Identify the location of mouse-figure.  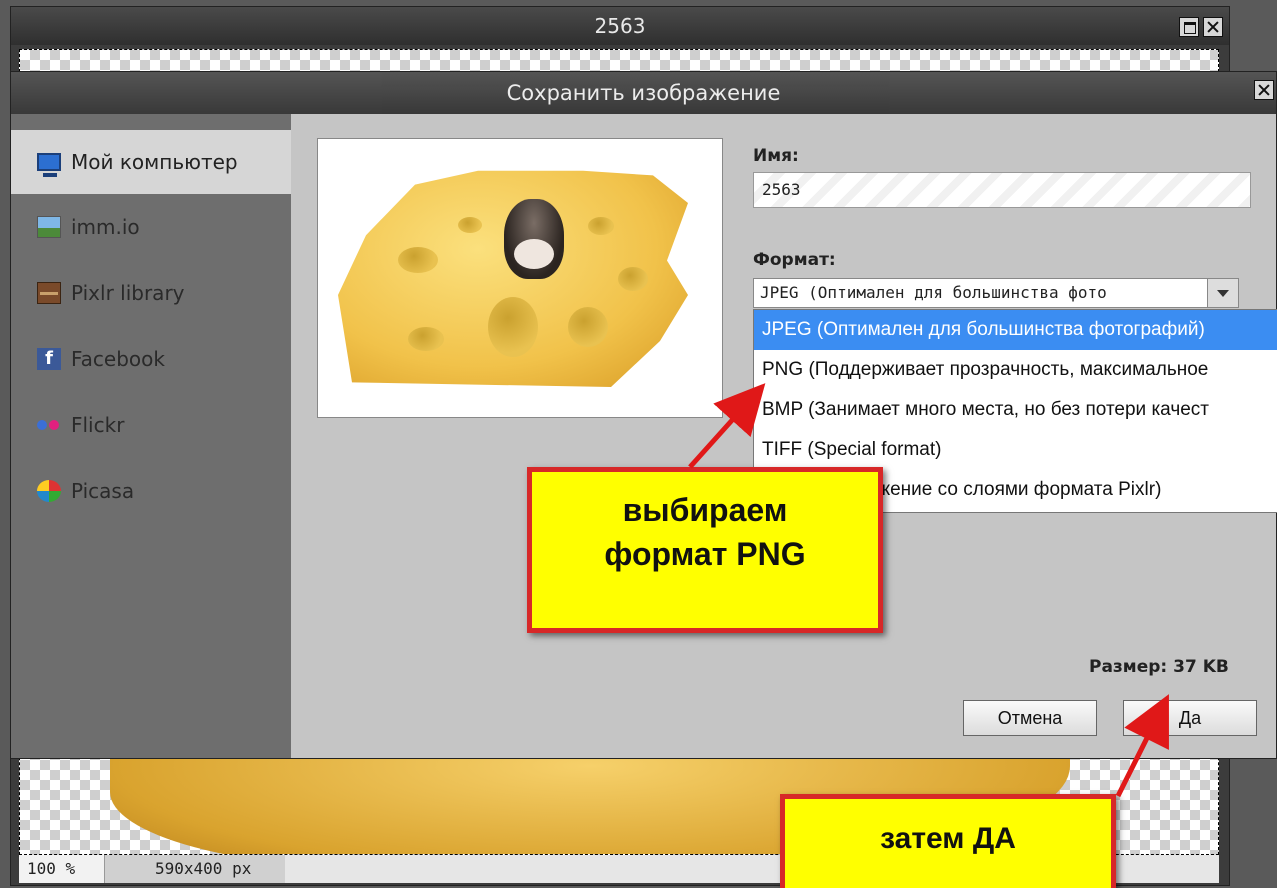
(534, 239).